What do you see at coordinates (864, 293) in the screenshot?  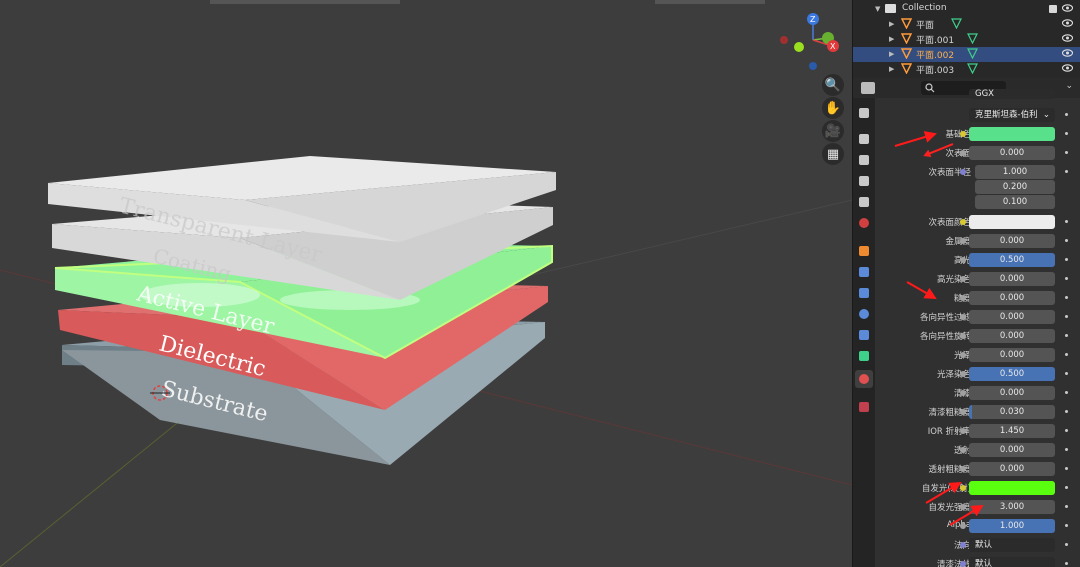 I see `tab-particles` at bounding box center [864, 293].